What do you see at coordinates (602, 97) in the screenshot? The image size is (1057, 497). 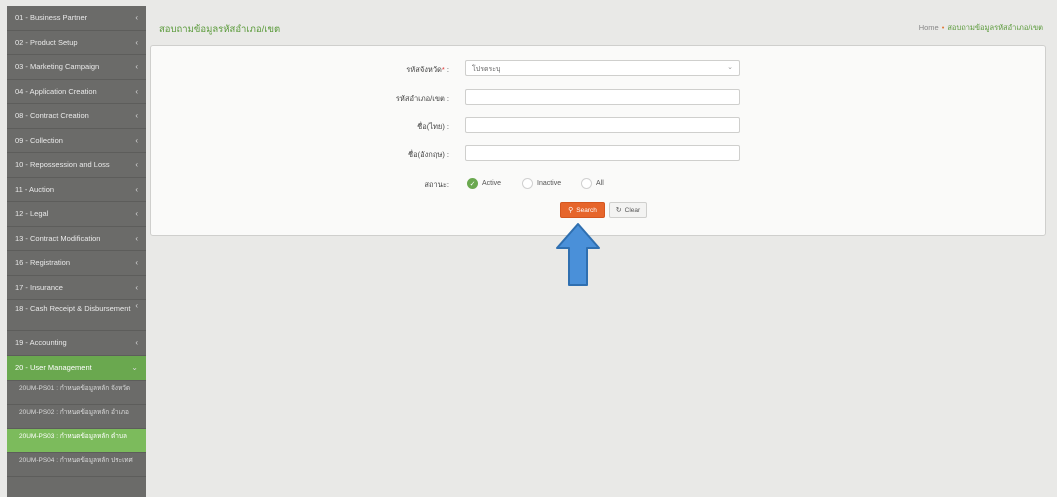 I see `district-code-input` at bounding box center [602, 97].